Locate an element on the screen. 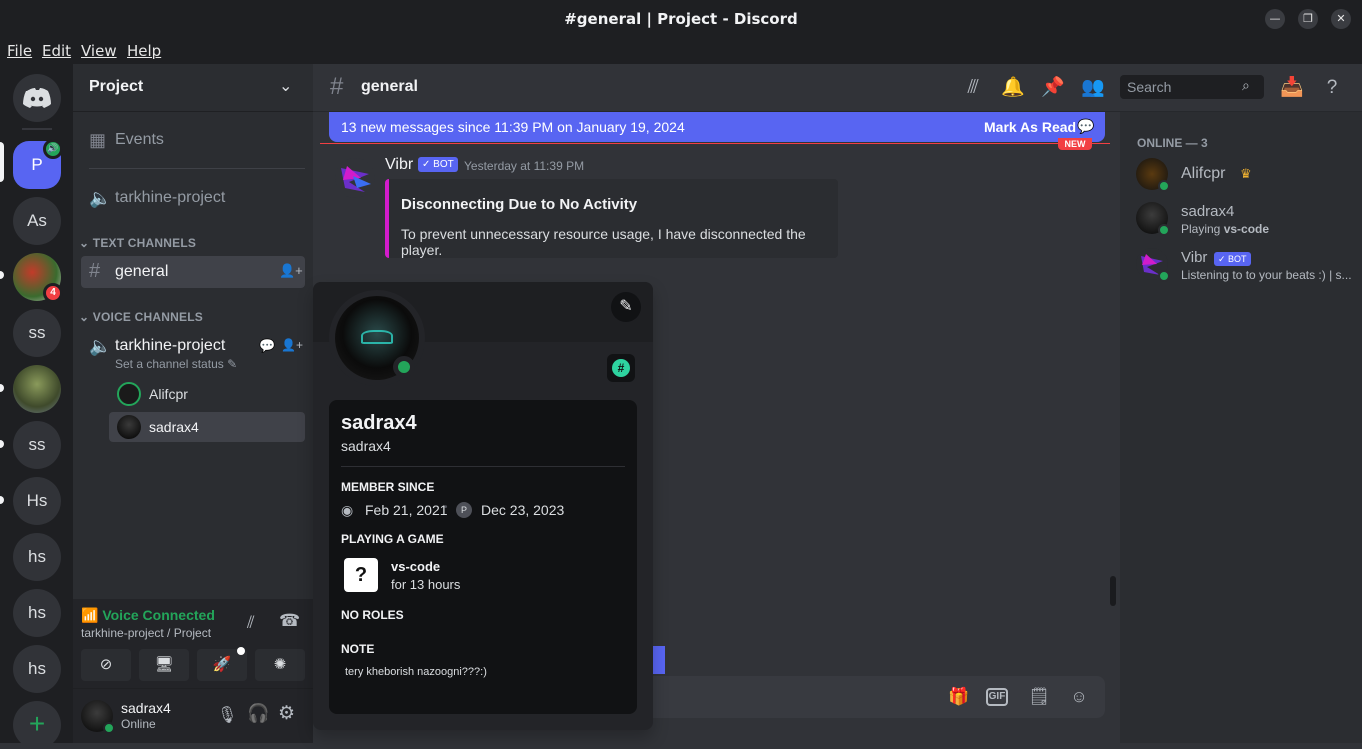 This screenshot has height=749, width=1362. screen-share-icon: 🖥 is located at coordinates (164, 664).